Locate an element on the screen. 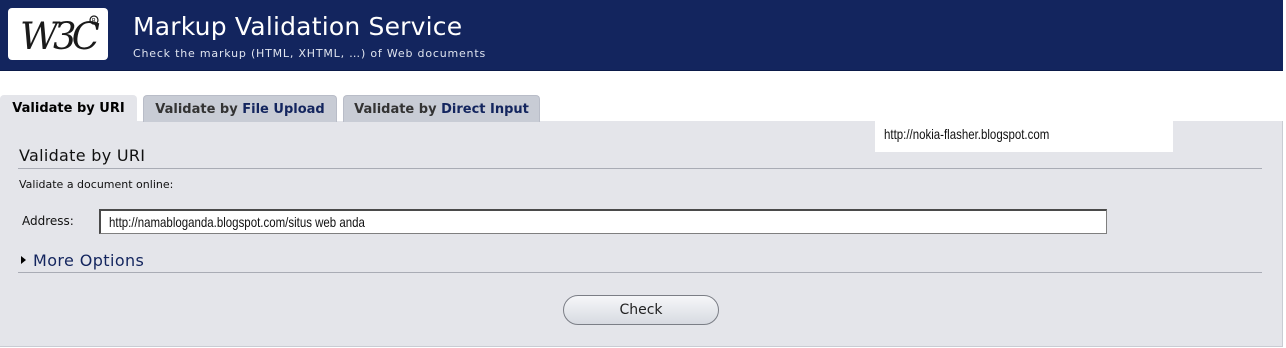  intro-text: Validate a document online: is located at coordinates (96, 184).